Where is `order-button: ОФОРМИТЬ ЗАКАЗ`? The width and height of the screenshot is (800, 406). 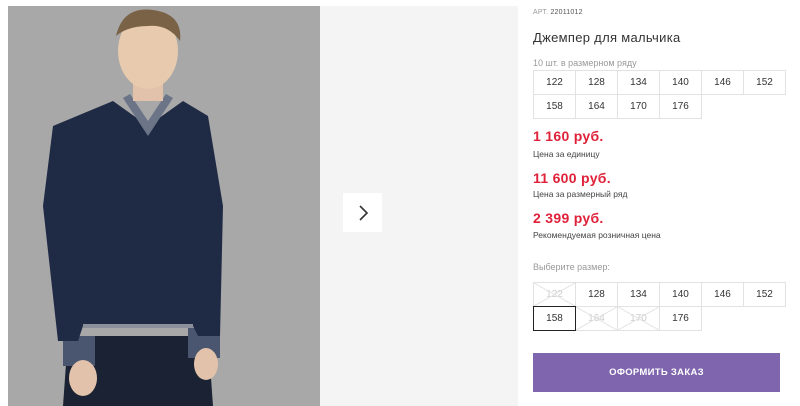 order-button: ОФОРМИТЬ ЗАКАЗ is located at coordinates (656, 372).